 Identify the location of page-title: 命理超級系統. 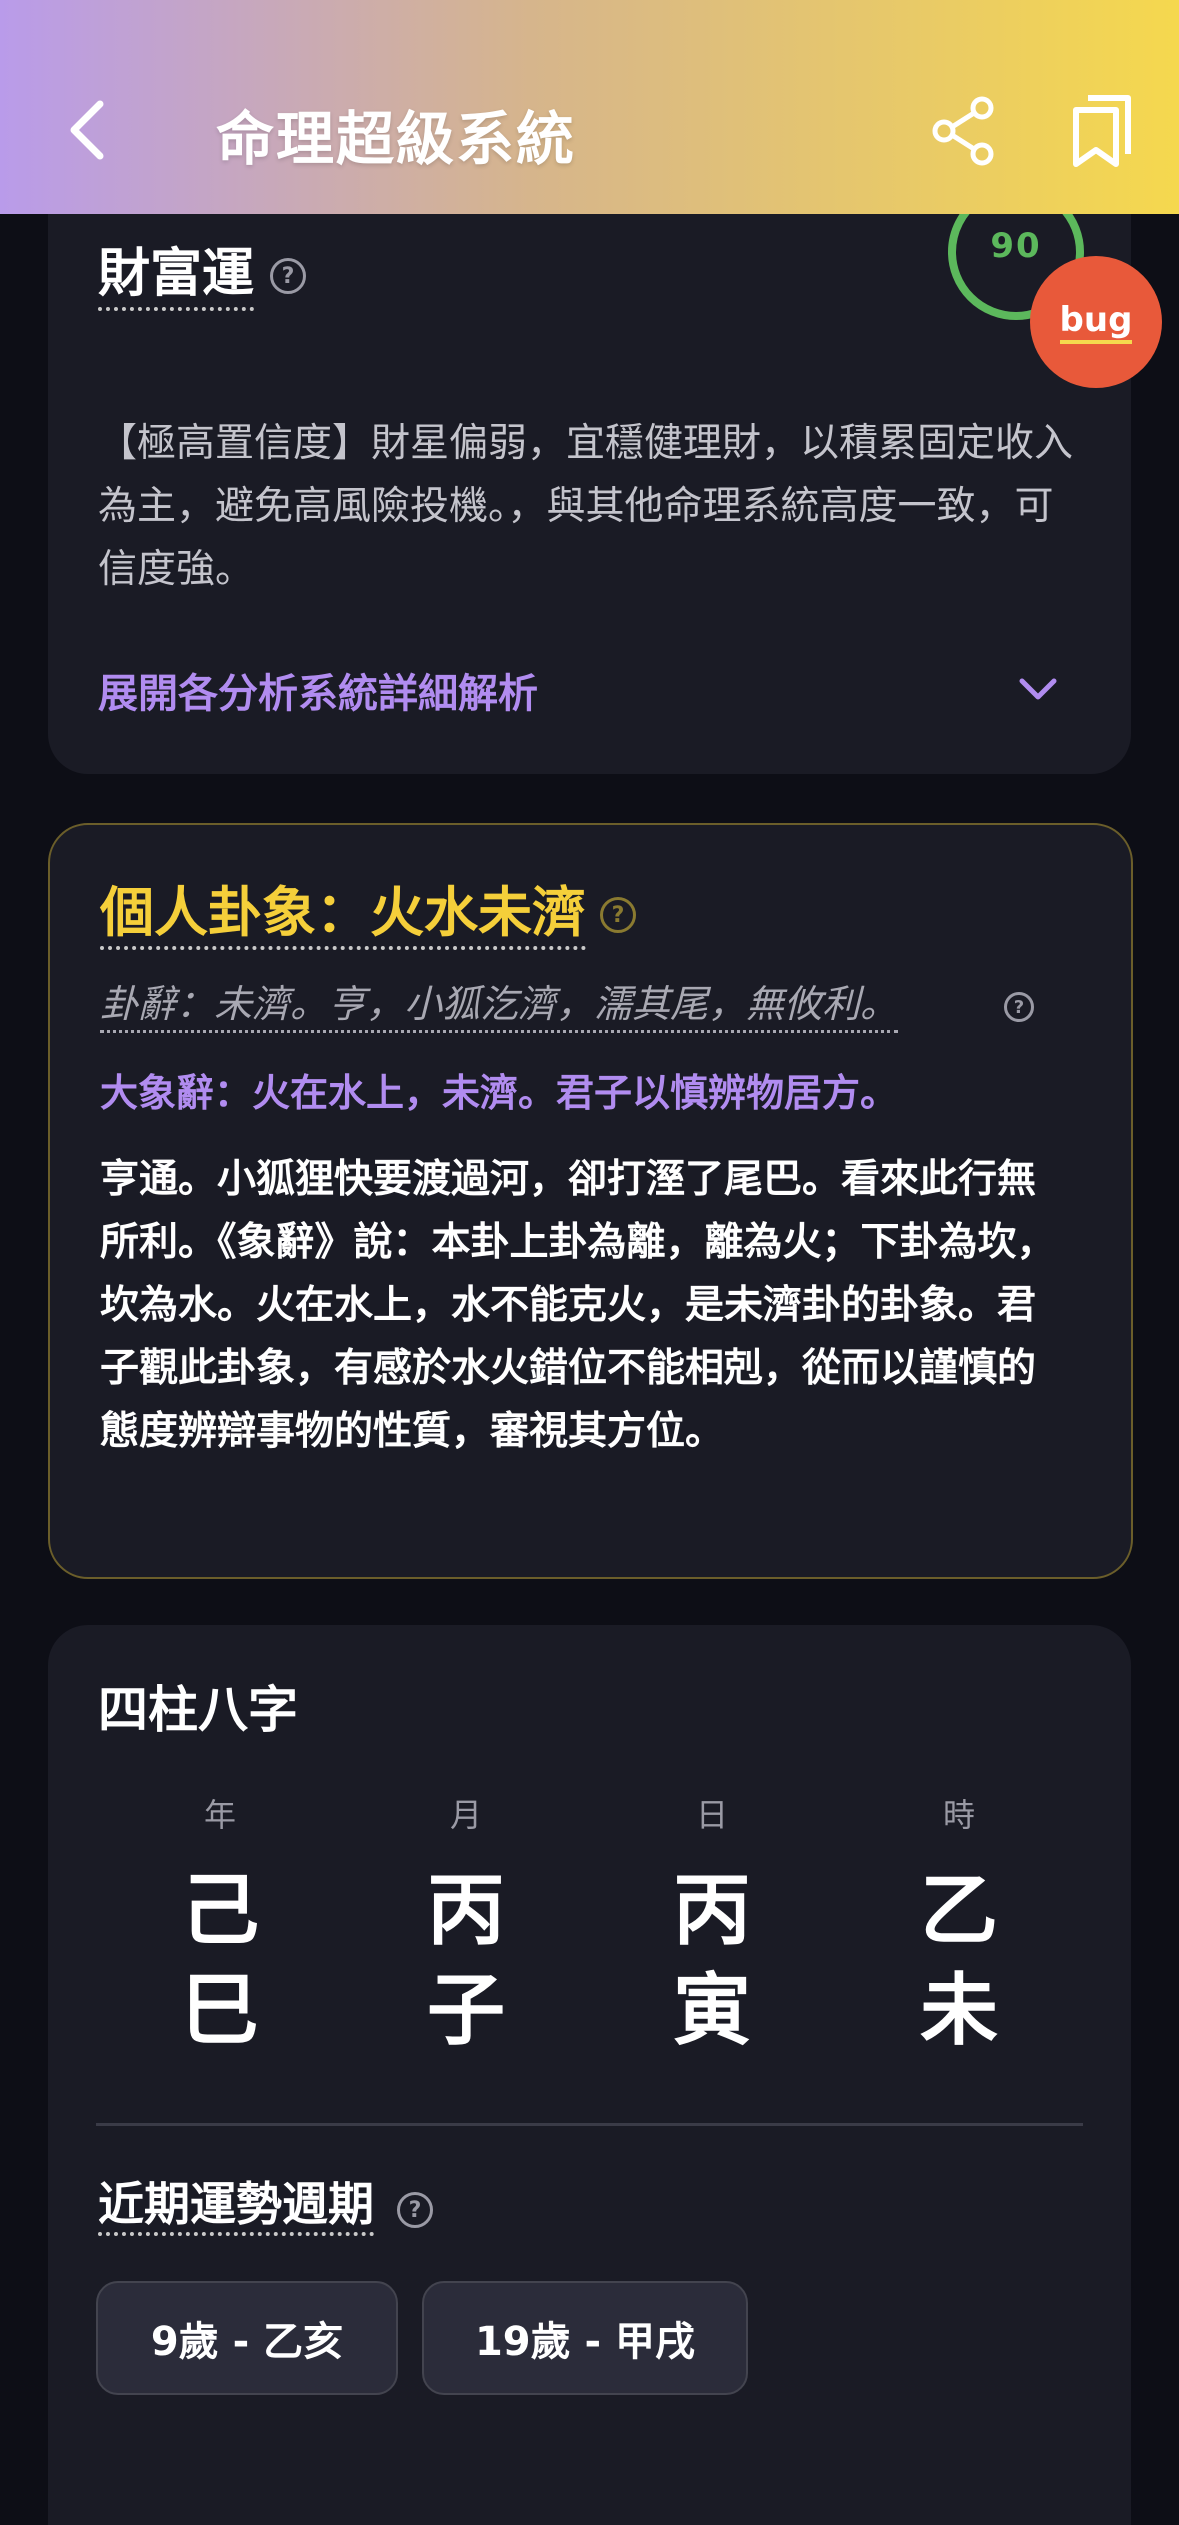
(396, 139).